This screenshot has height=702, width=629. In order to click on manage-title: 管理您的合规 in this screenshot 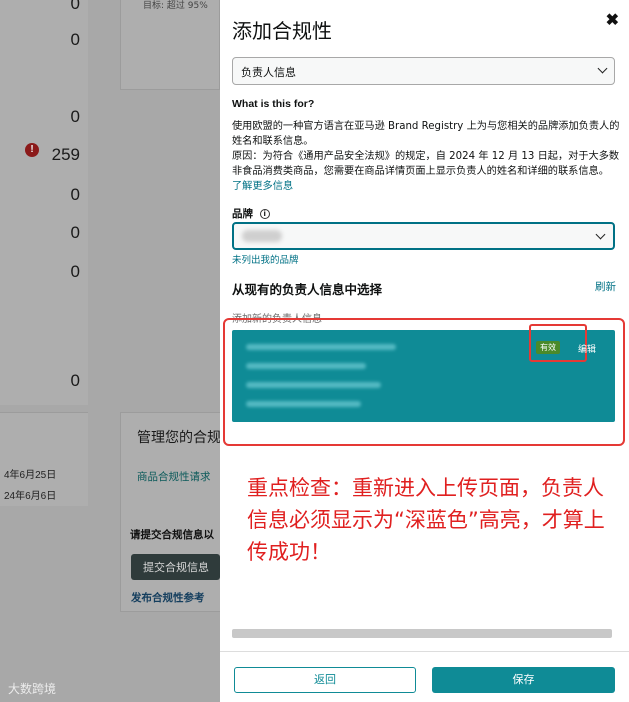, I will do `click(179, 438)`.